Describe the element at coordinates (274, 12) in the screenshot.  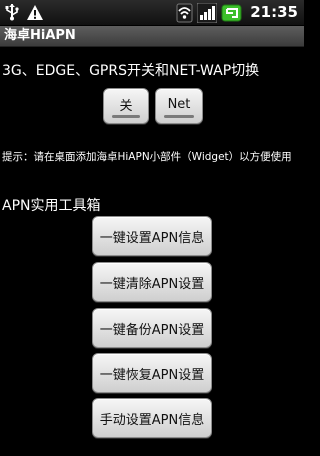
I see `clock: 21:35` at that location.